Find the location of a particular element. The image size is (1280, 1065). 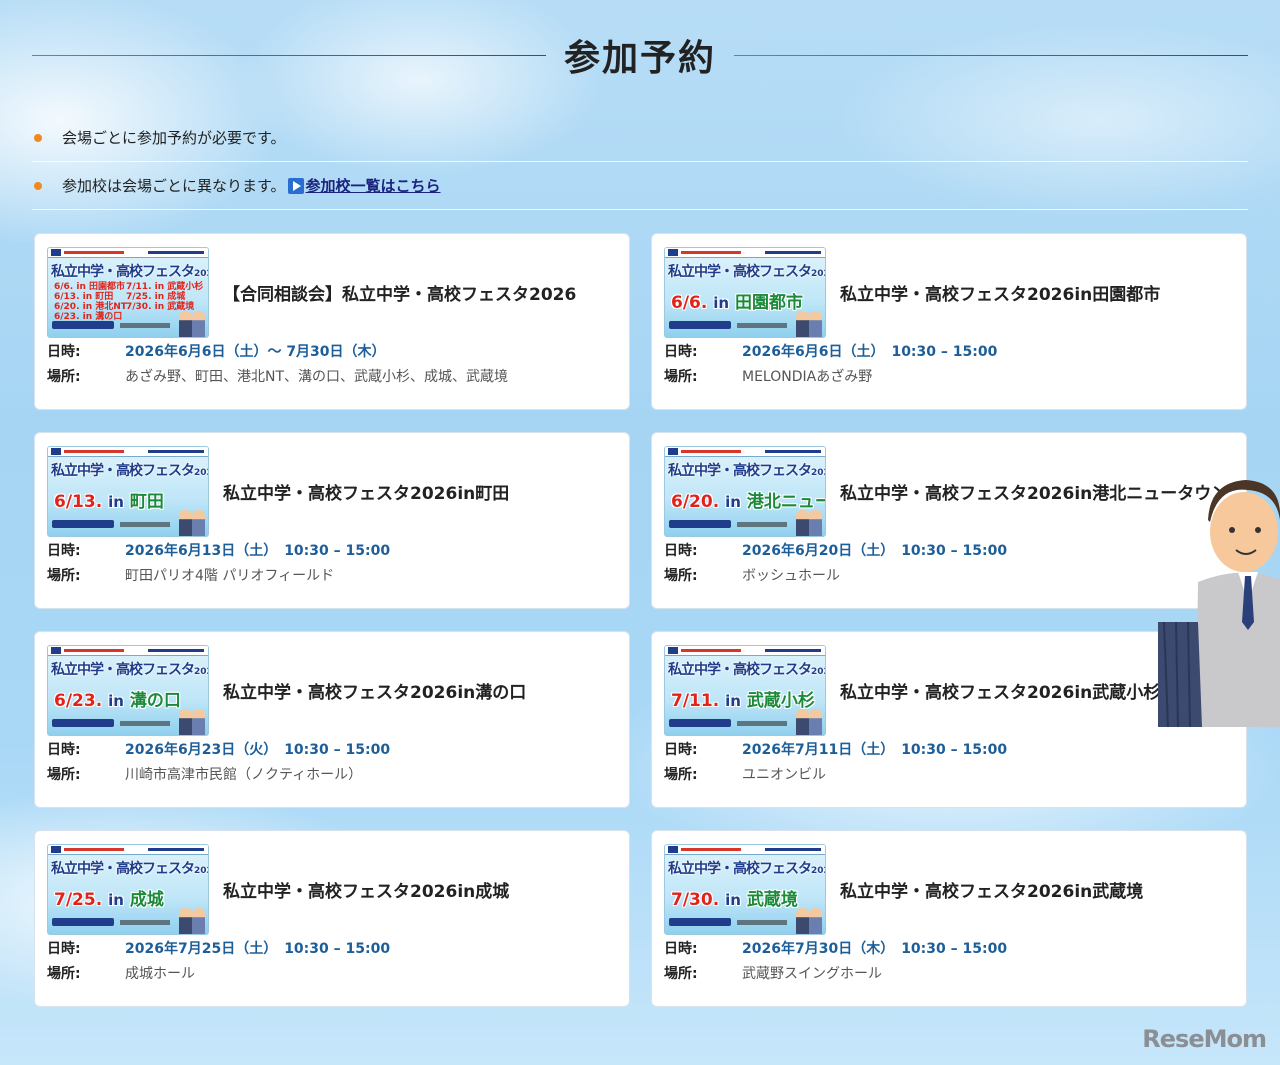

thumb-date-list-right: 7/11. in 武蔵小杉 7/25. in 成城 7/30. in 武蔵境 is located at coordinates (165, 296).